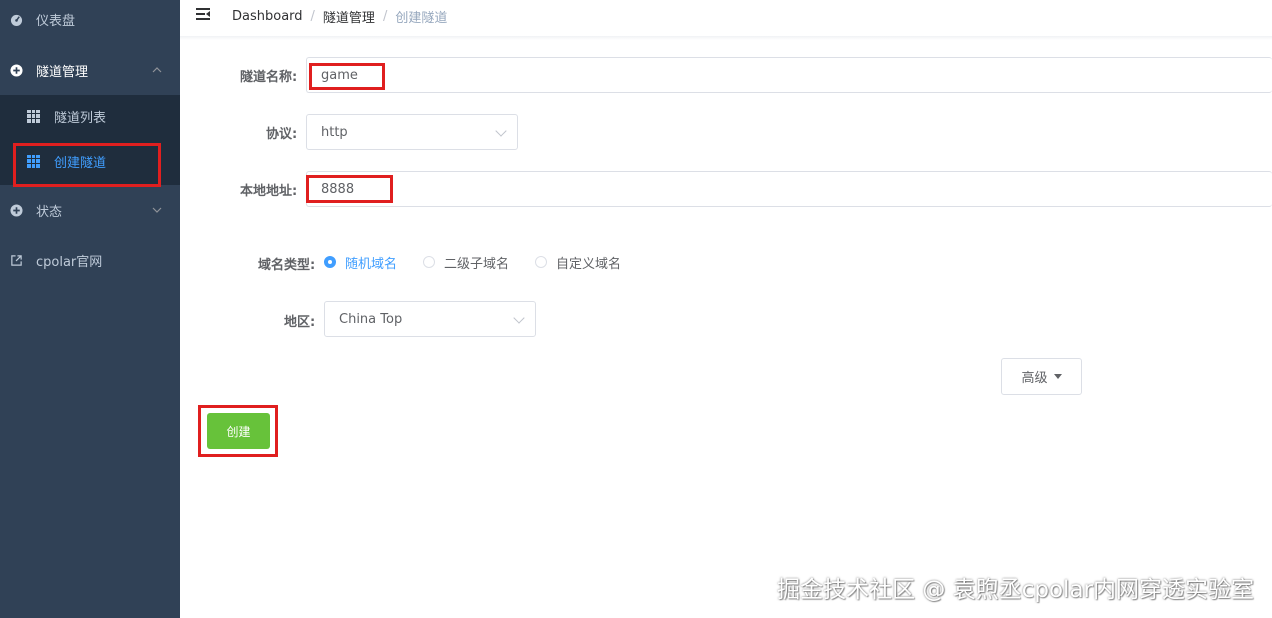  What do you see at coordinates (16, 19) in the screenshot?
I see `dashboard-icon` at bounding box center [16, 19].